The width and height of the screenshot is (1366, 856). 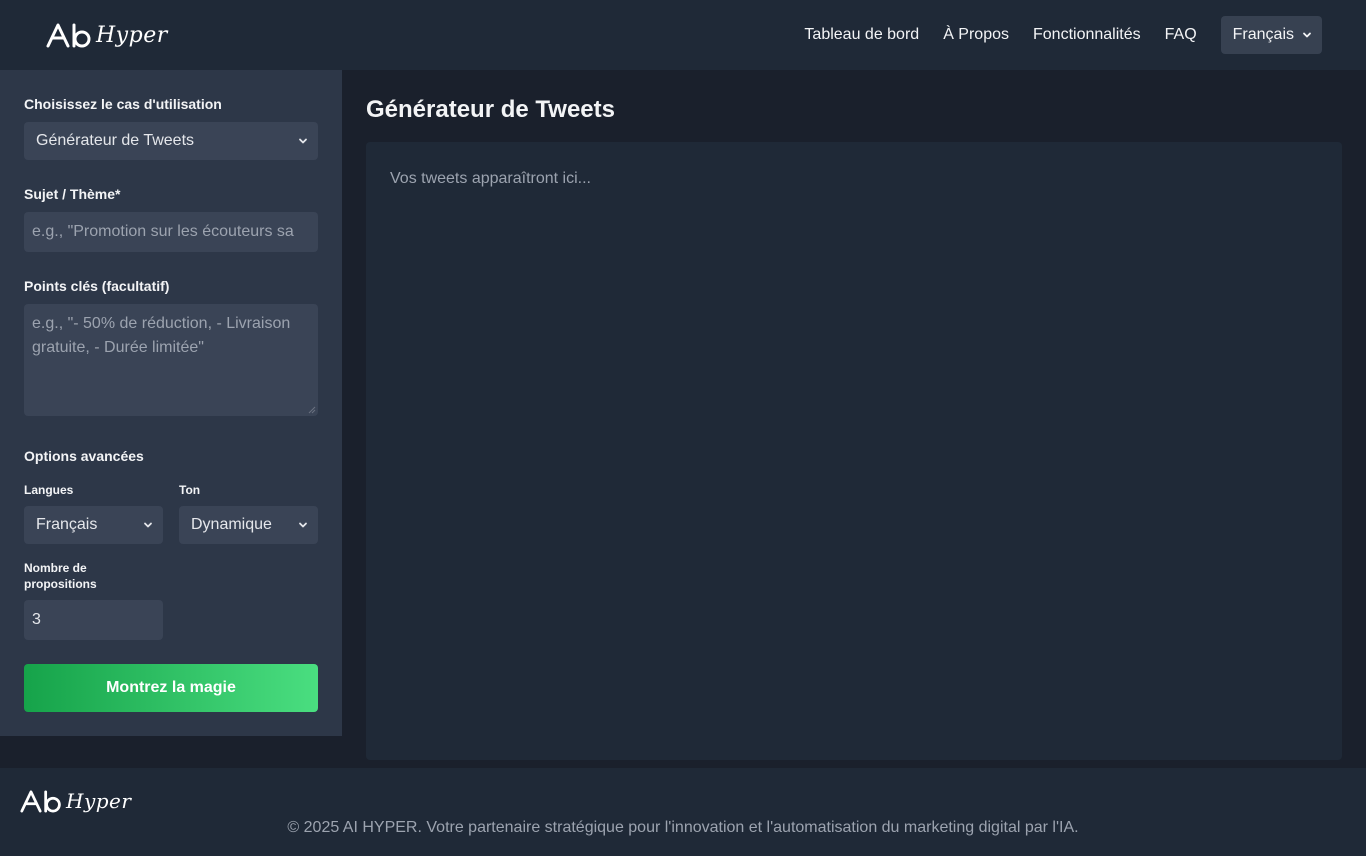 What do you see at coordinates (190, 490) in the screenshot?
I see `tone-label: Ton` at bounding box center [190, 490].